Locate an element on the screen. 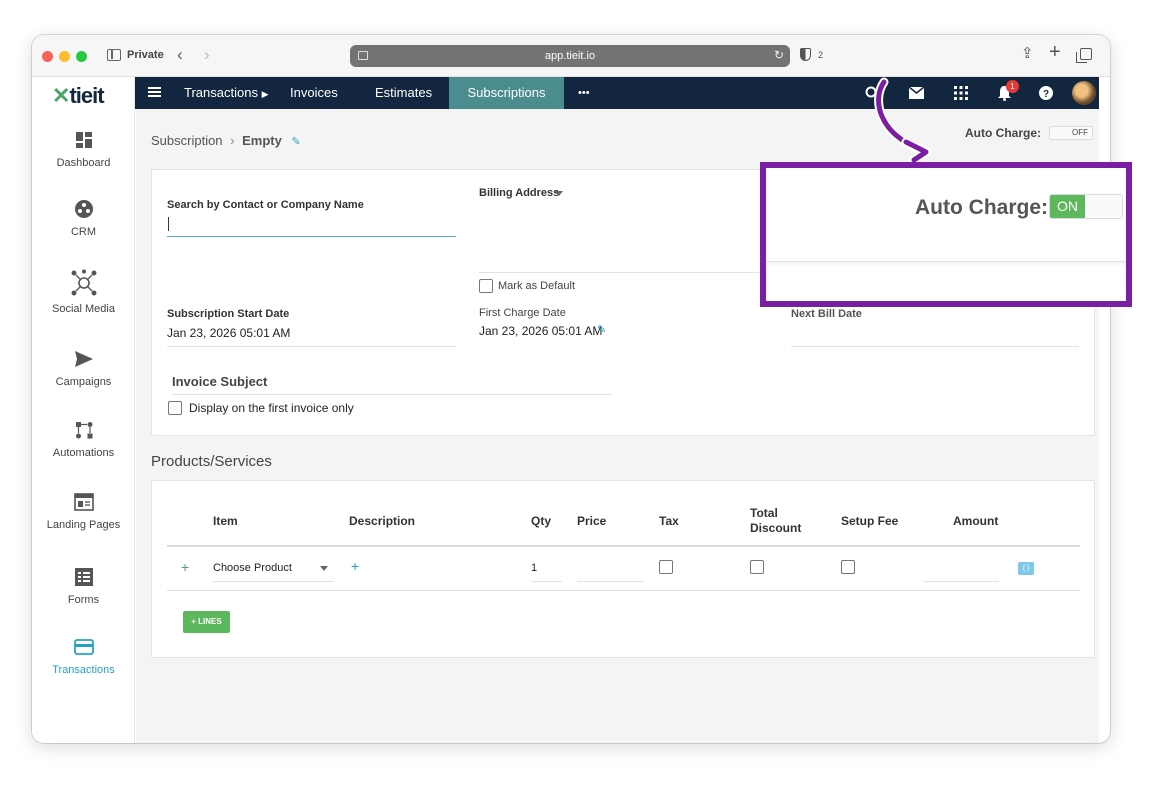  maximize-window-button is located at coordinates (81, 56).